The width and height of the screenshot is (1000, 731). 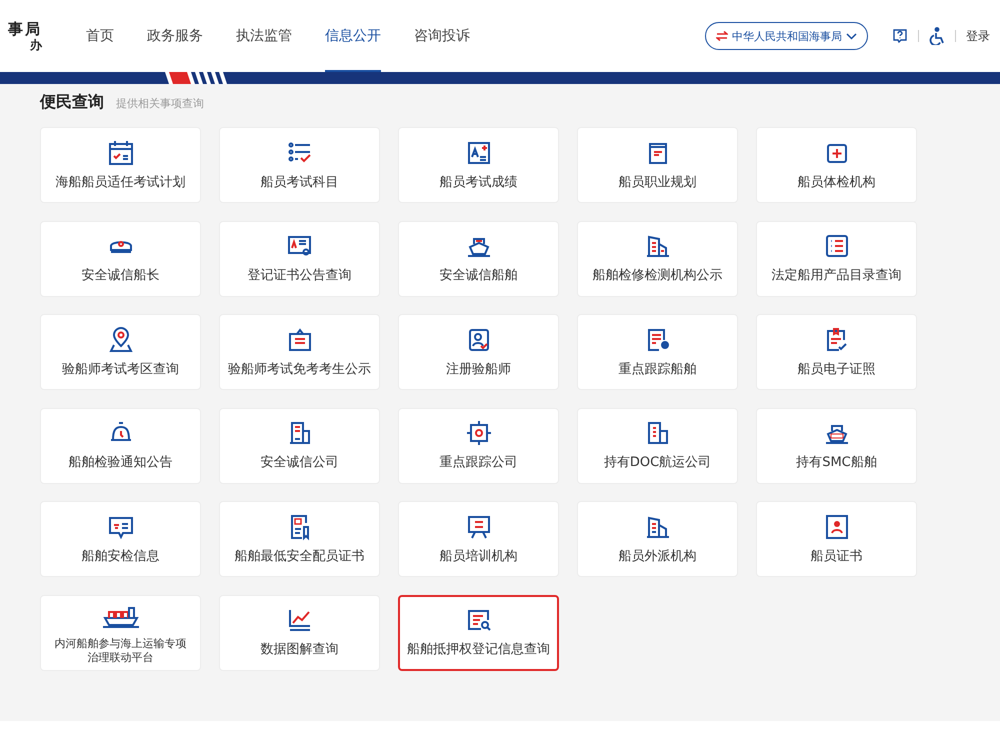 What do you see at coordinates (657, 352) in the screenshot?
I see `query-tile: 重点跟踪船舶` at bounding box center [657, 352].